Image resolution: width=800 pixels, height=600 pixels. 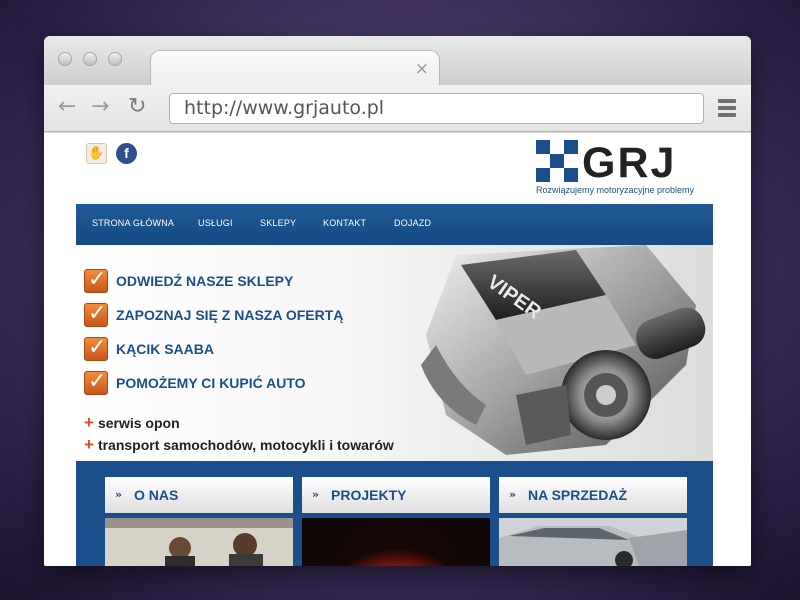 I want to click on hero-link-label: POMOŻEMY CI KUPIĆ AUTO, so click(x=211, y=383).